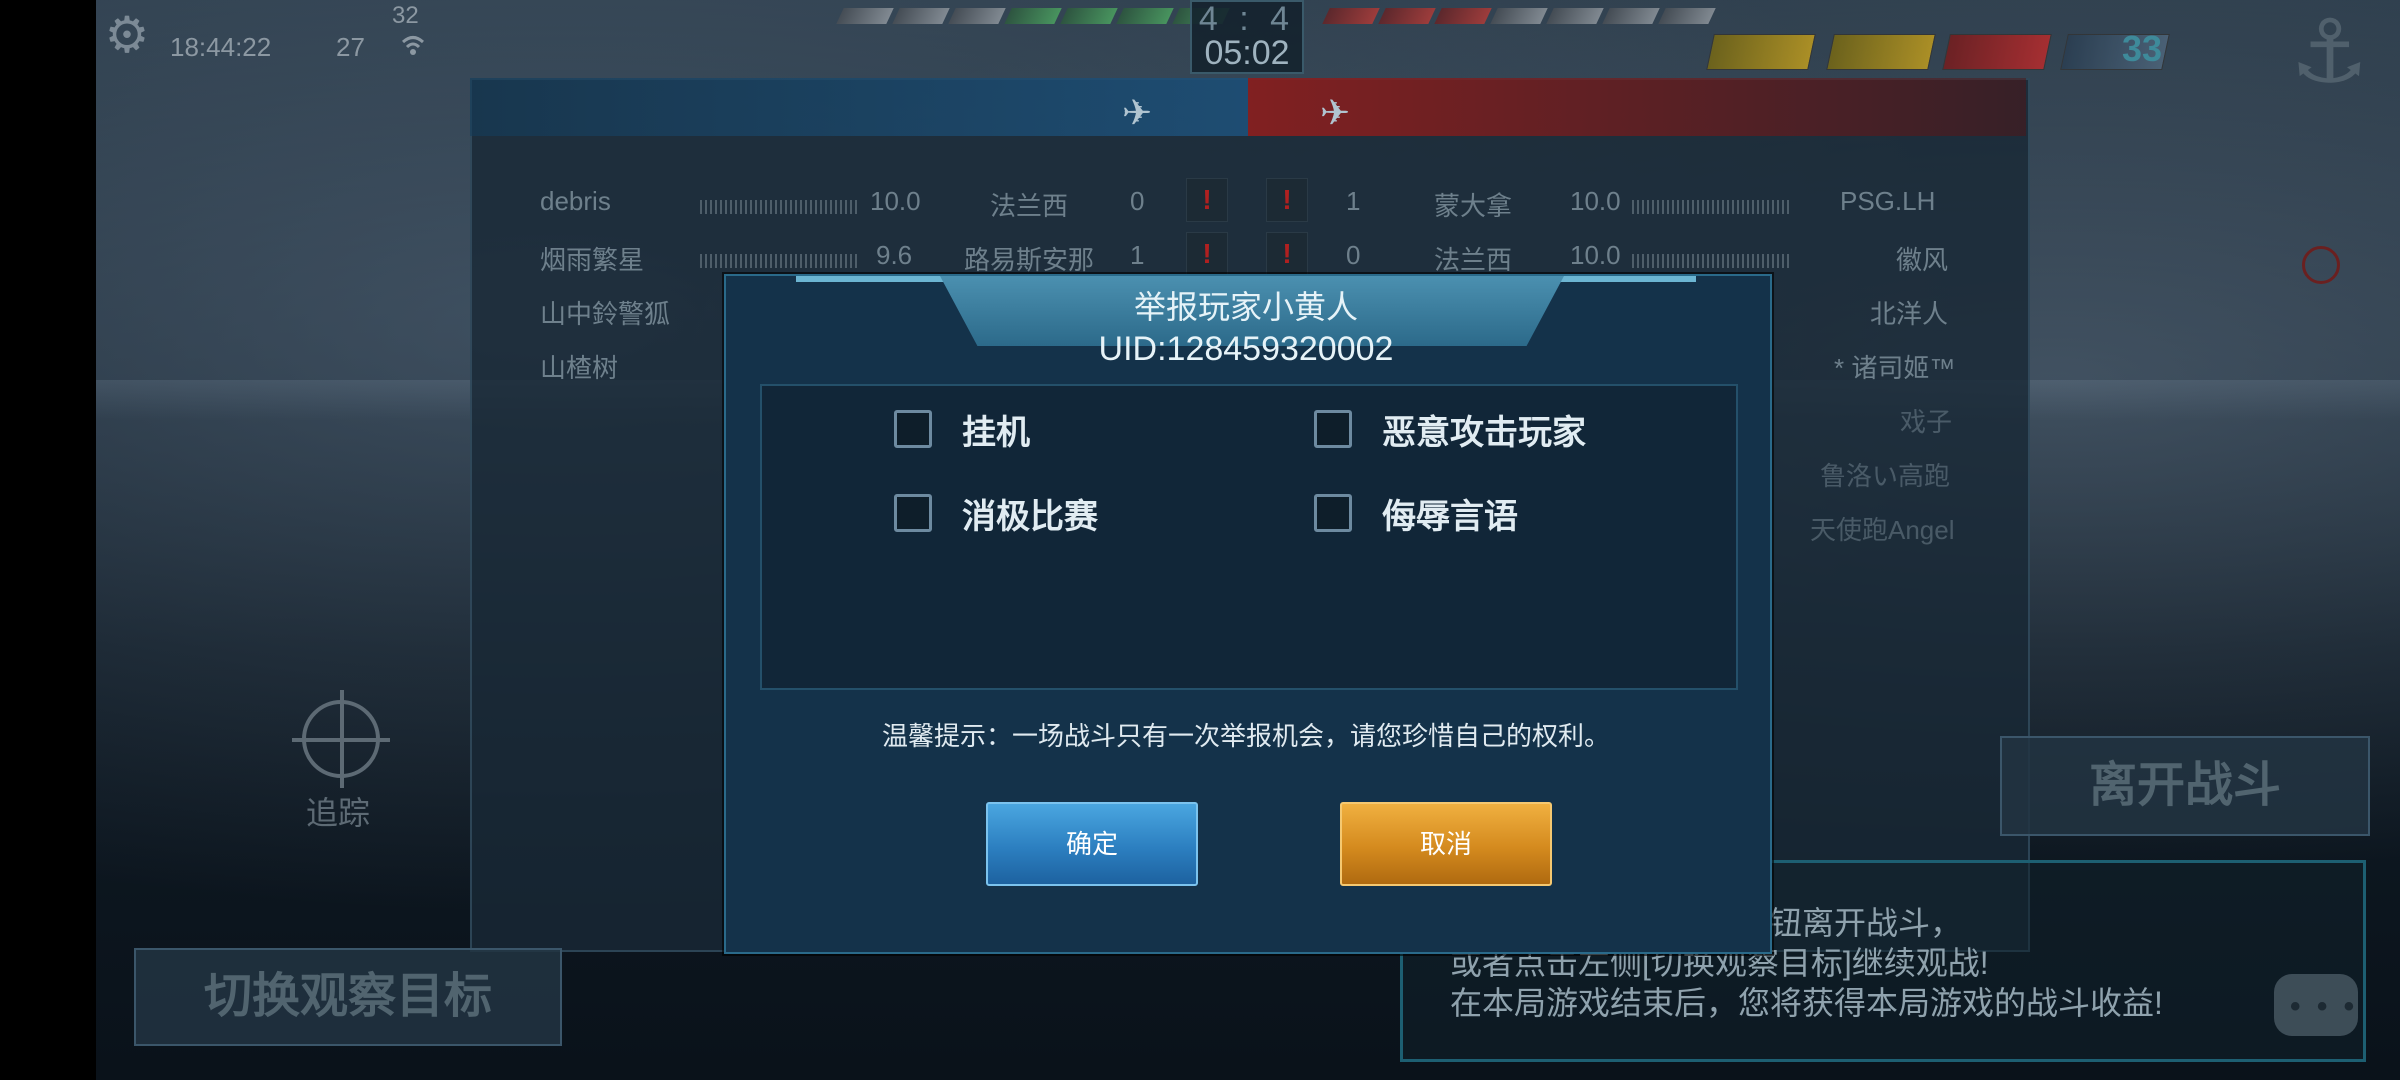  I want to click on team-right-ship-status, so click(1519, 17).